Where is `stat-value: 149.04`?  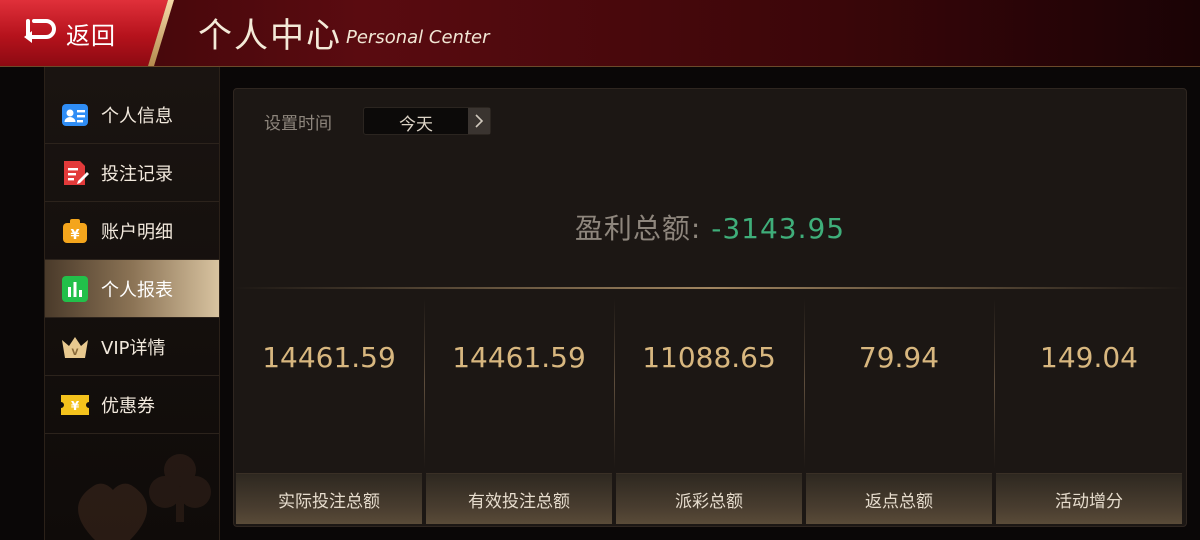
stat-value: 149.04 is located at coordinates (1089, 357).